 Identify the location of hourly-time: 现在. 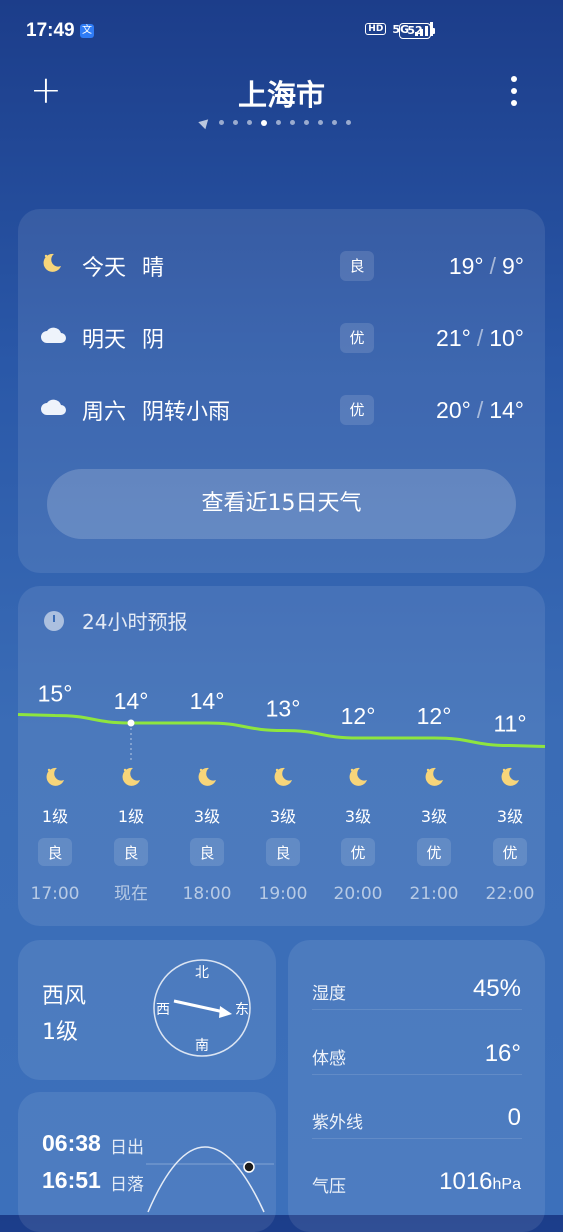
(131, 894).